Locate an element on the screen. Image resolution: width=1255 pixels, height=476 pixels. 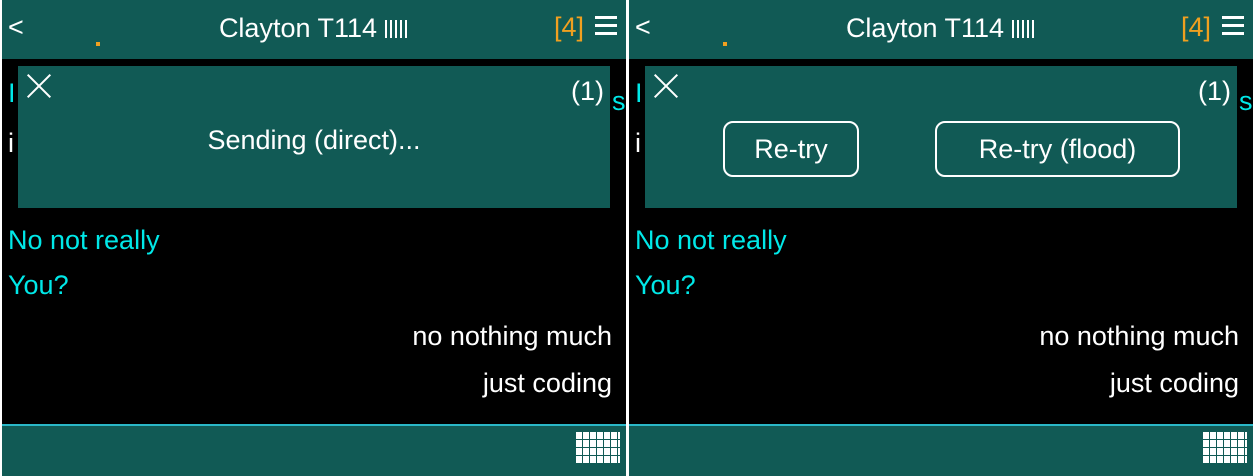
retry-flood-button: Re-try (flood) is located at coordinates (1057, 149).